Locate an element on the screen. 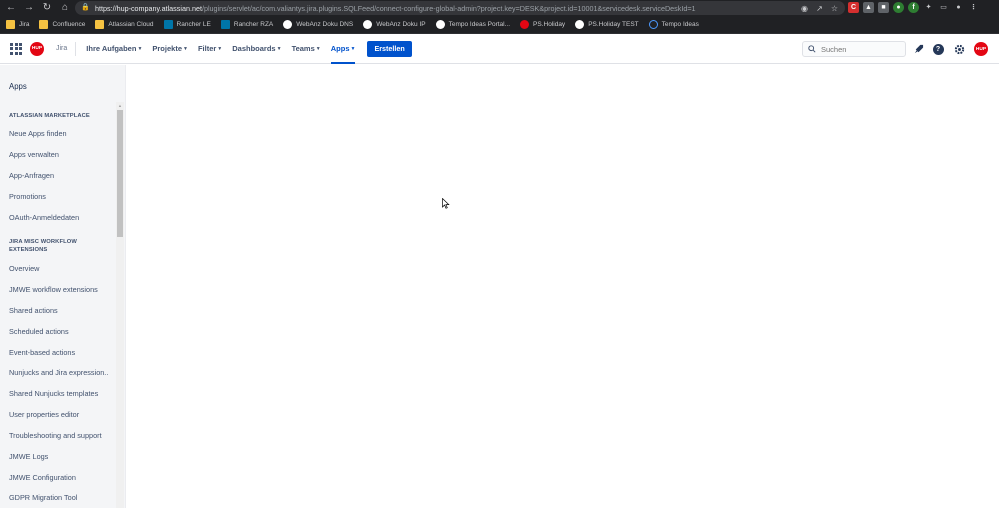  home-icon: ⌂ is located at coordinates (65, 8).